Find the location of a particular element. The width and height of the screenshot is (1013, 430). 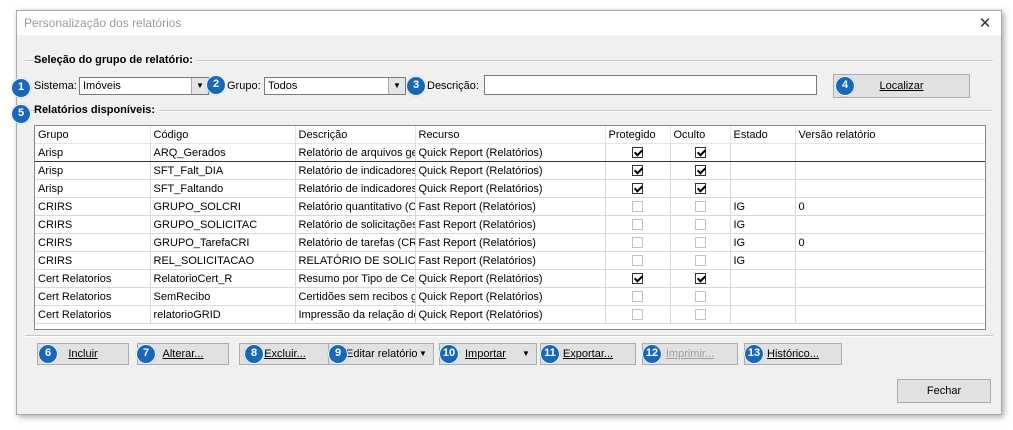

annotation-badge: 9 is located at coordinates (338, 354).